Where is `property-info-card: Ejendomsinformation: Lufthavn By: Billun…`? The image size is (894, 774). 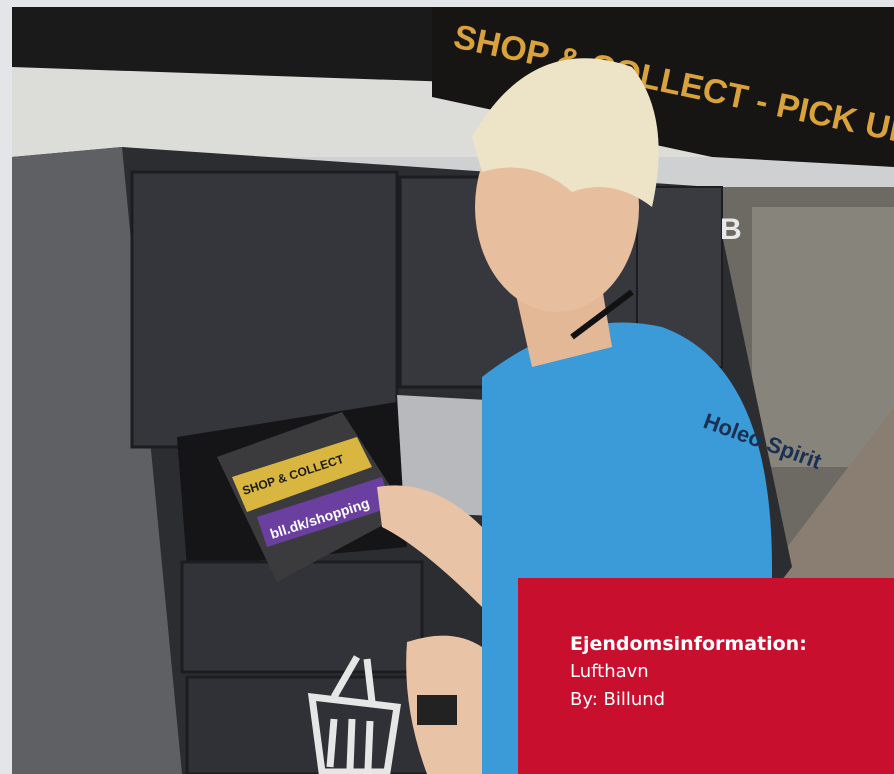
property-info-card: Ejendomsinformation: Lufthavn By: Billun… is located at coordinates (706, 676).